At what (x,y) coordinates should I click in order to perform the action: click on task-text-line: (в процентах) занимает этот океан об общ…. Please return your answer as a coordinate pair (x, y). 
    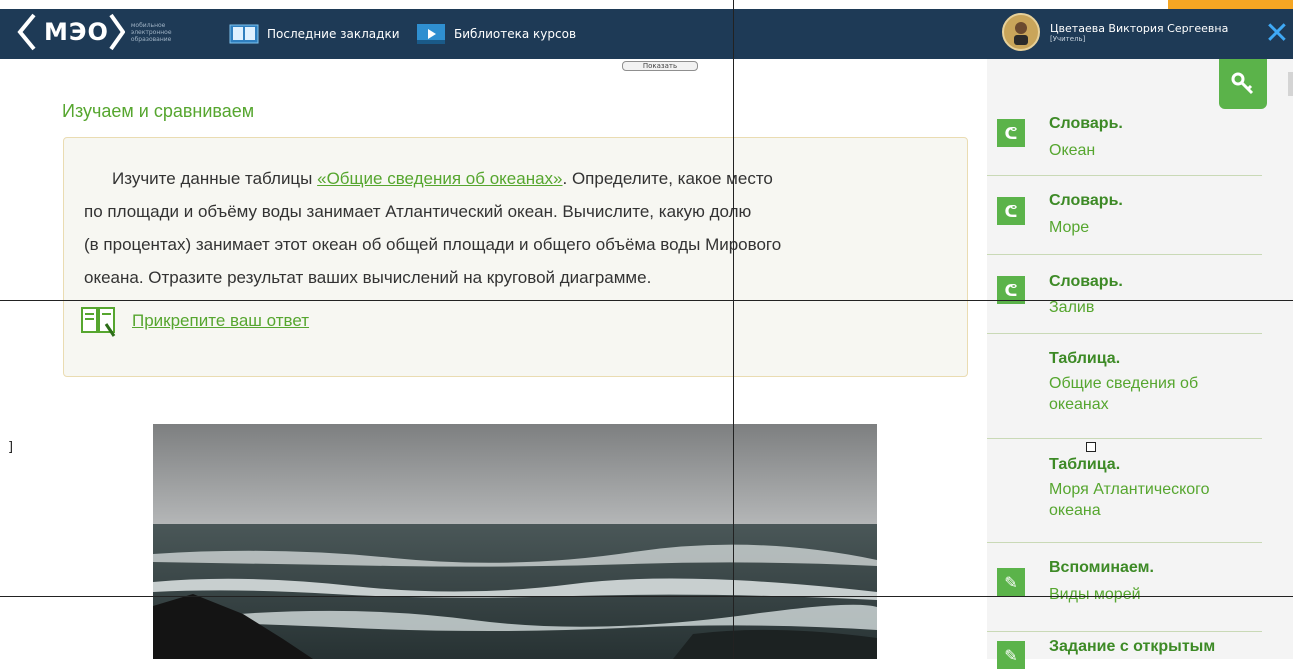
    Looking at the image, I should click on (433, 244).